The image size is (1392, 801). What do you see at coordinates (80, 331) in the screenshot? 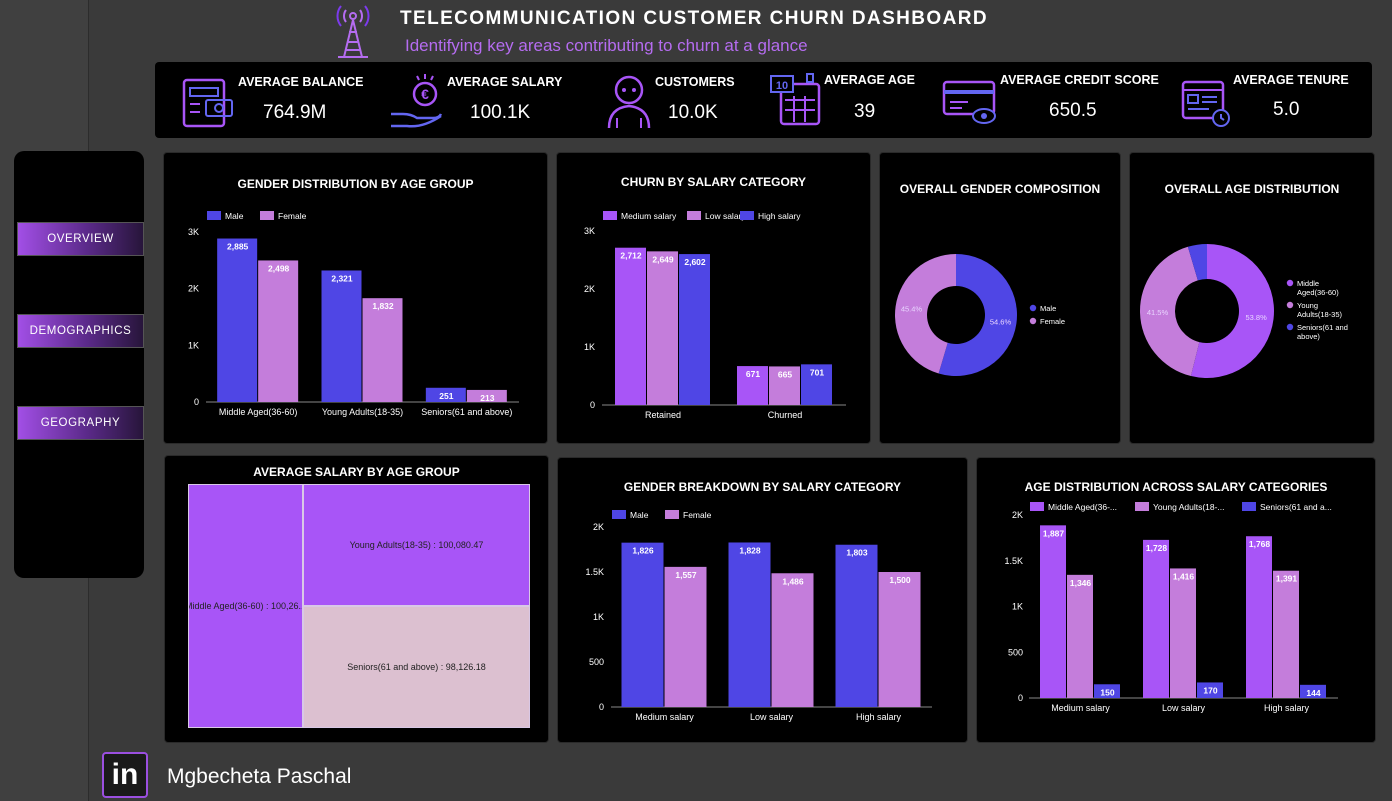
I see `nav-demographics-button: DEMOGRAPHICS` at bounding box center [80, 331].